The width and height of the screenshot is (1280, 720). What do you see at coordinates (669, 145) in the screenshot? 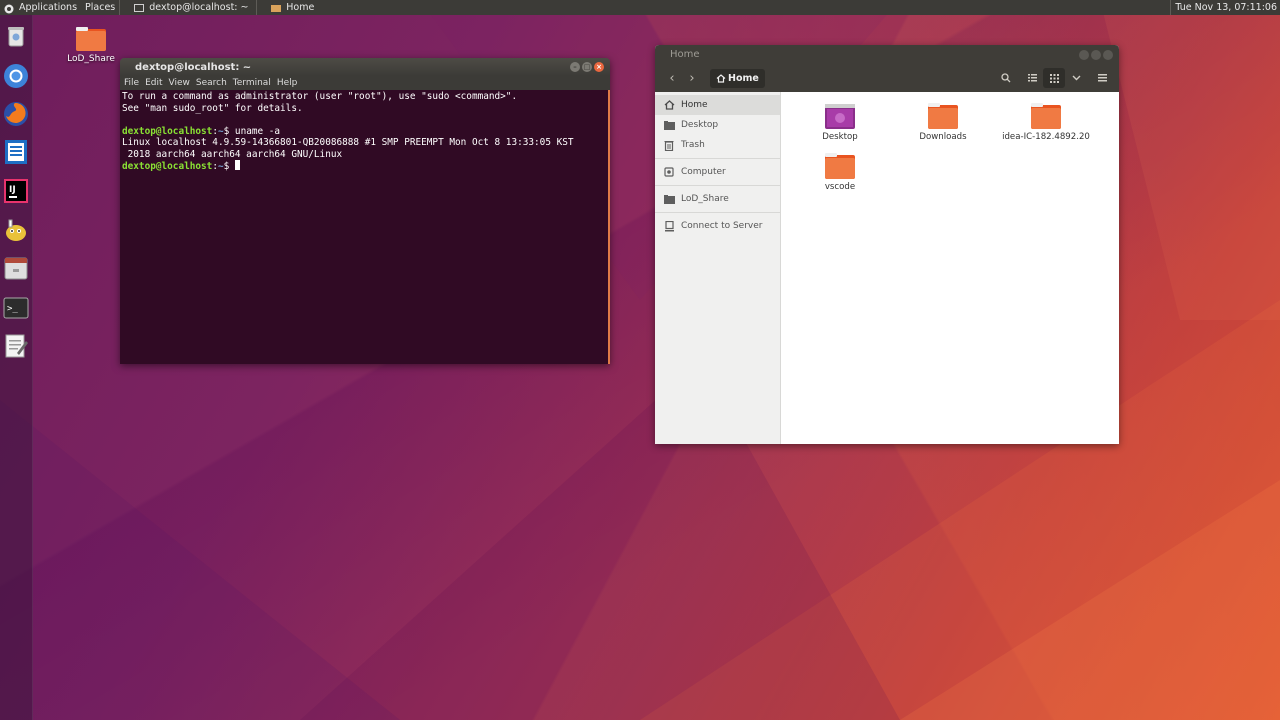
I see `trash-icon` at bounding box center [669, 145].